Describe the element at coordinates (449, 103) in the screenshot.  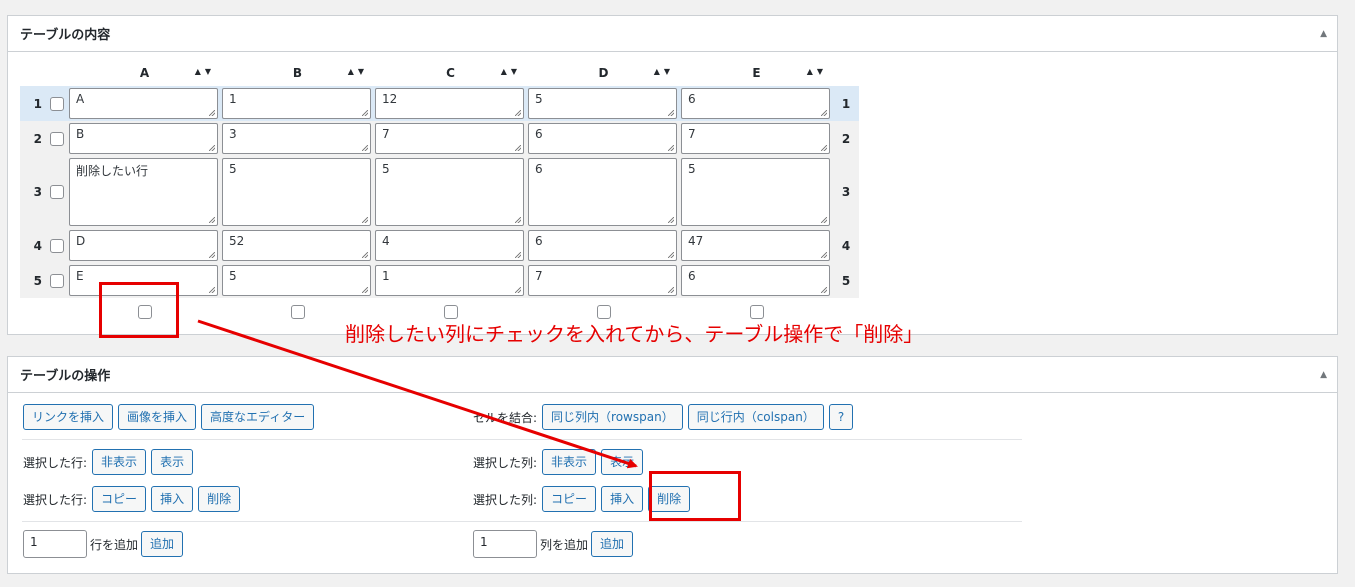
I see `cell-input: 12` at that location.